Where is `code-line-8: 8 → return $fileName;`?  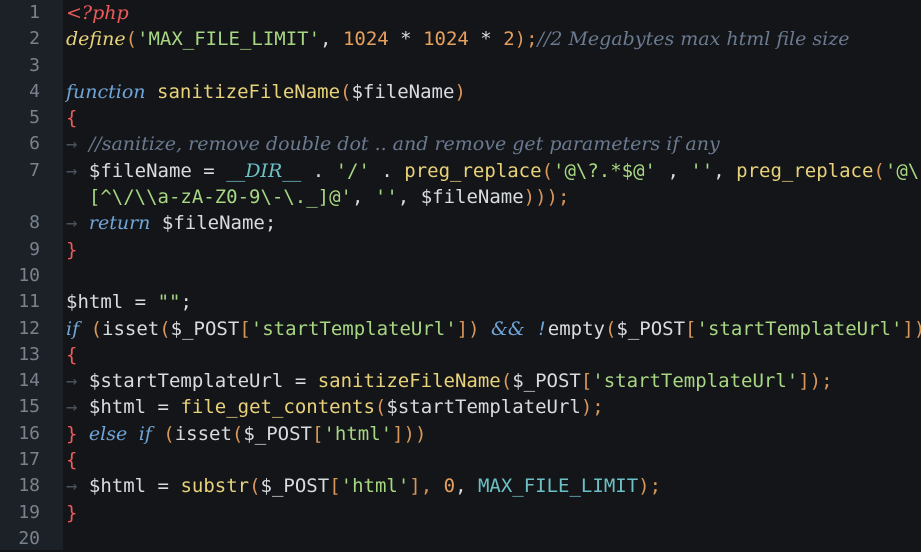
code-line-8: 8 → return $fileName; is located at coordinates (460, 223).